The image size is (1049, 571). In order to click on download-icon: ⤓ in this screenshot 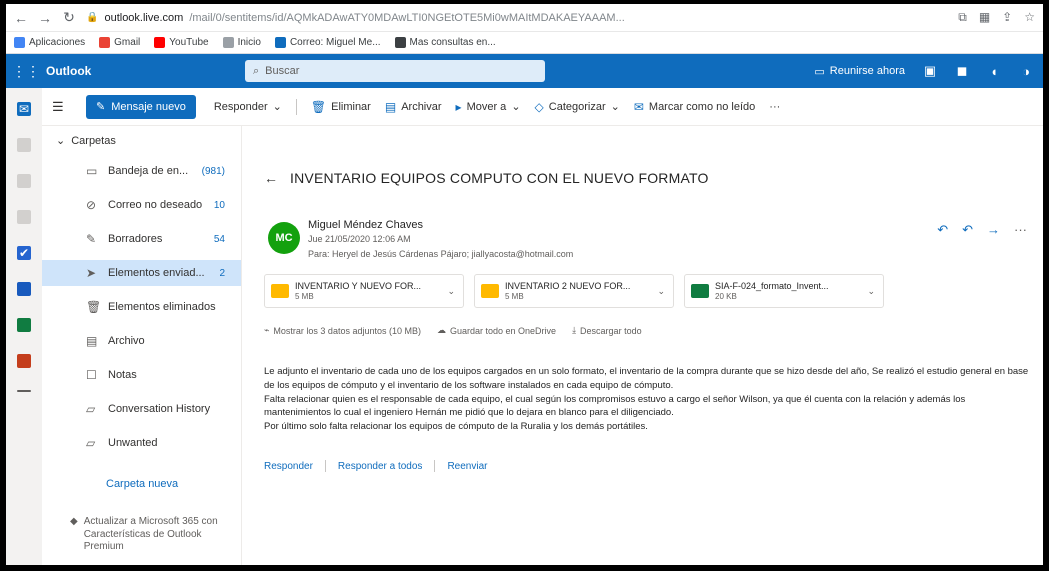, I will do `click(574, 330)`.